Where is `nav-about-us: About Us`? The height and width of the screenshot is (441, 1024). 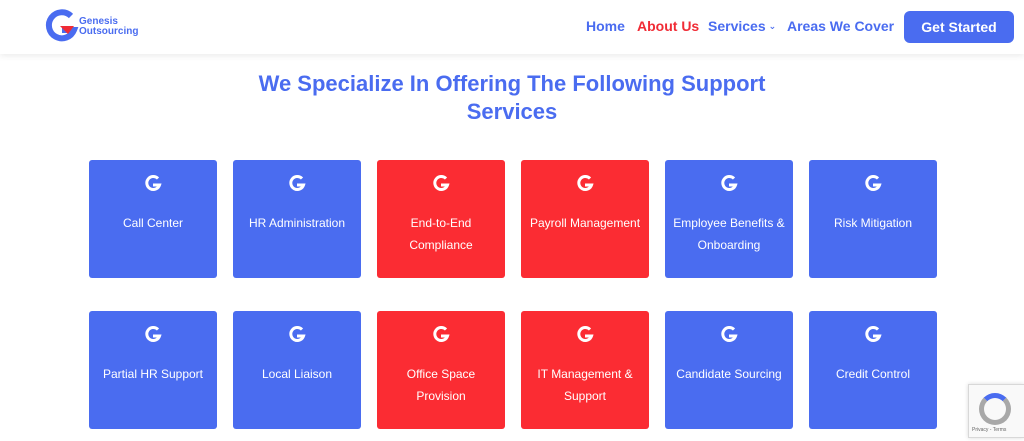
nav-about-us: About Us is located at coordinates (668, 27).